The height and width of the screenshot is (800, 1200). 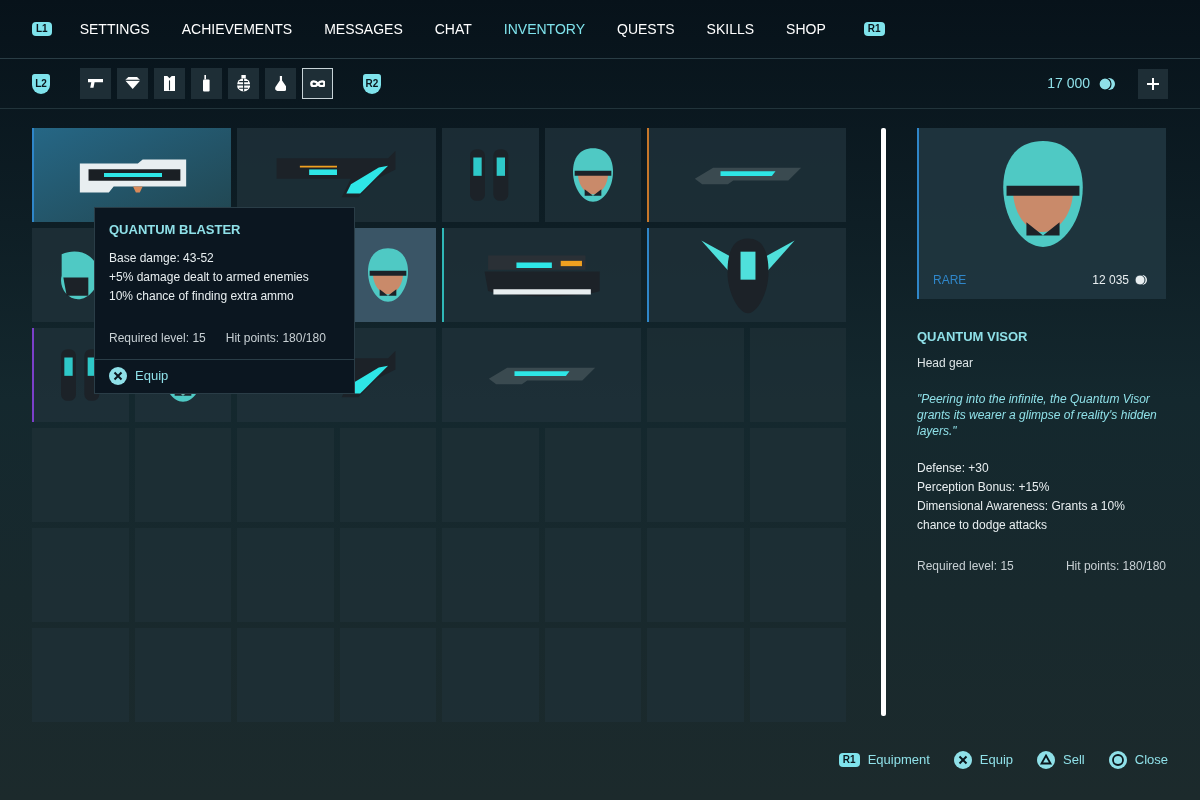 I want to click on tooltip-stat: Base damge: 43-52, so click(x=162, y=258).